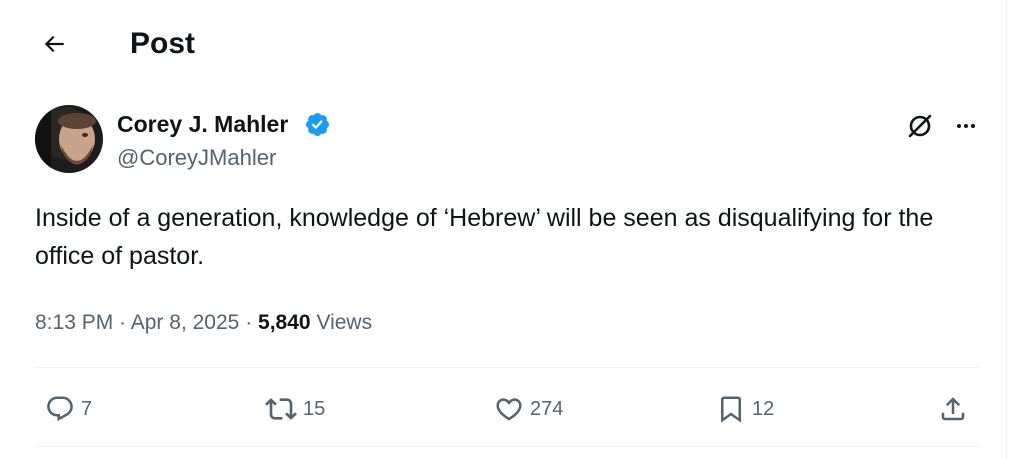 This screenshot has height=459, width=1024. I want to click on like-button: 274, so click(528, 409).